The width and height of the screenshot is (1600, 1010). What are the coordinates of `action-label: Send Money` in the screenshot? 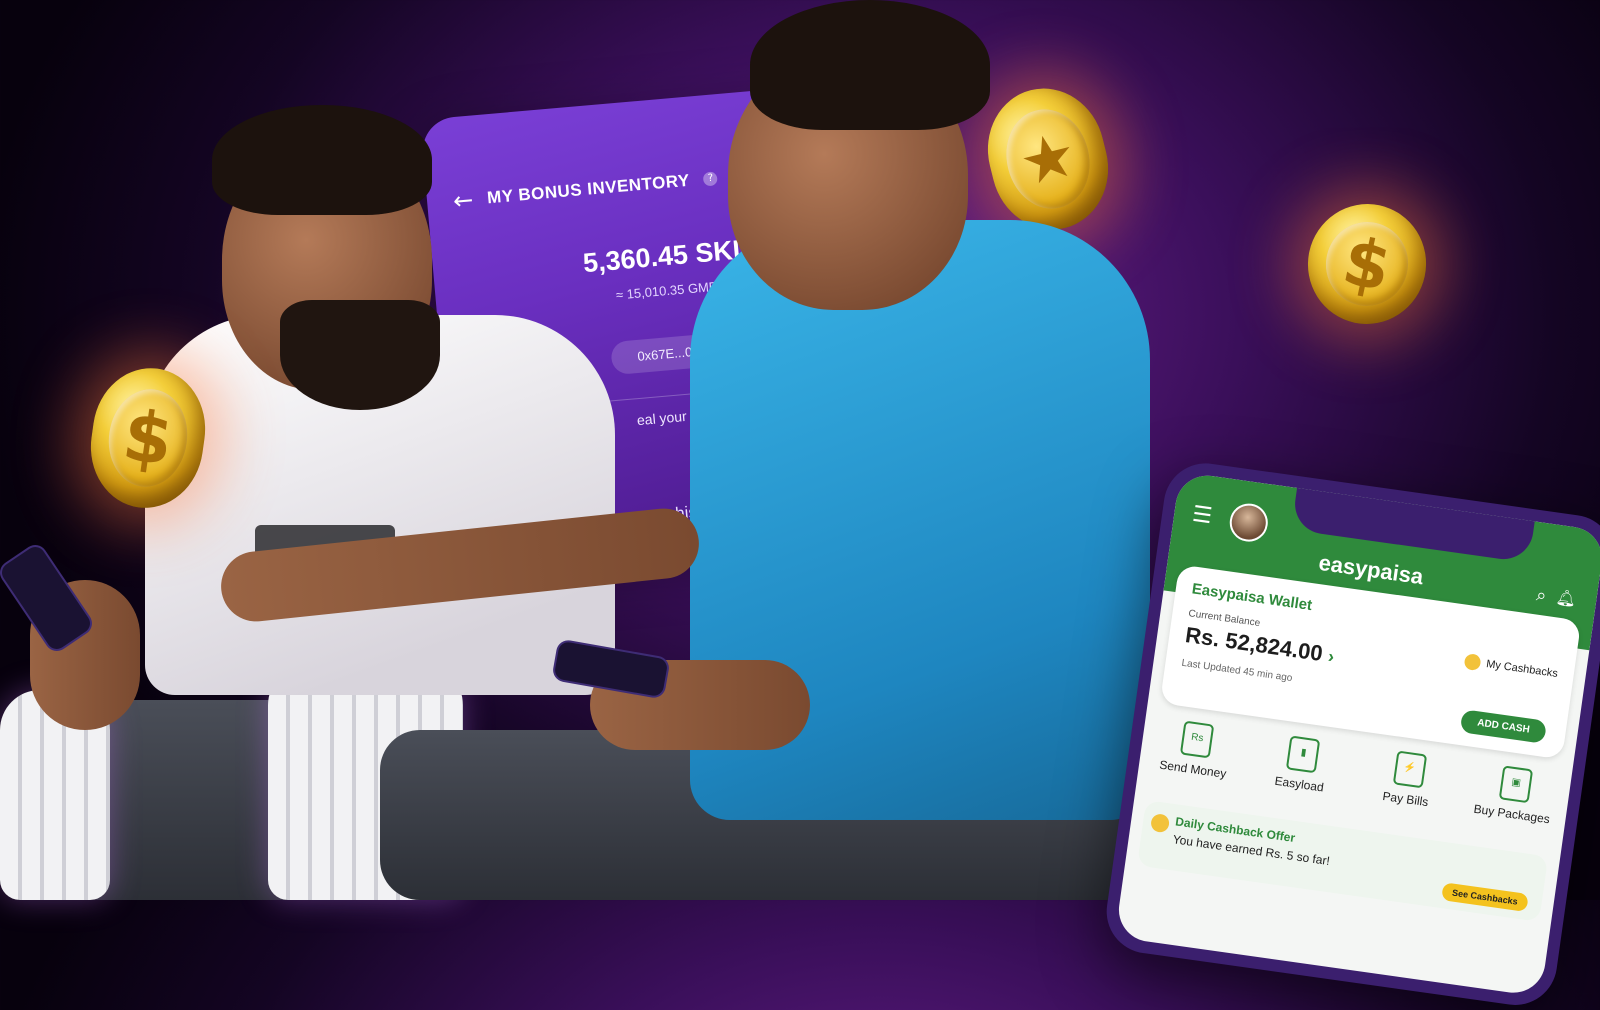 It's located at (1193, 769).